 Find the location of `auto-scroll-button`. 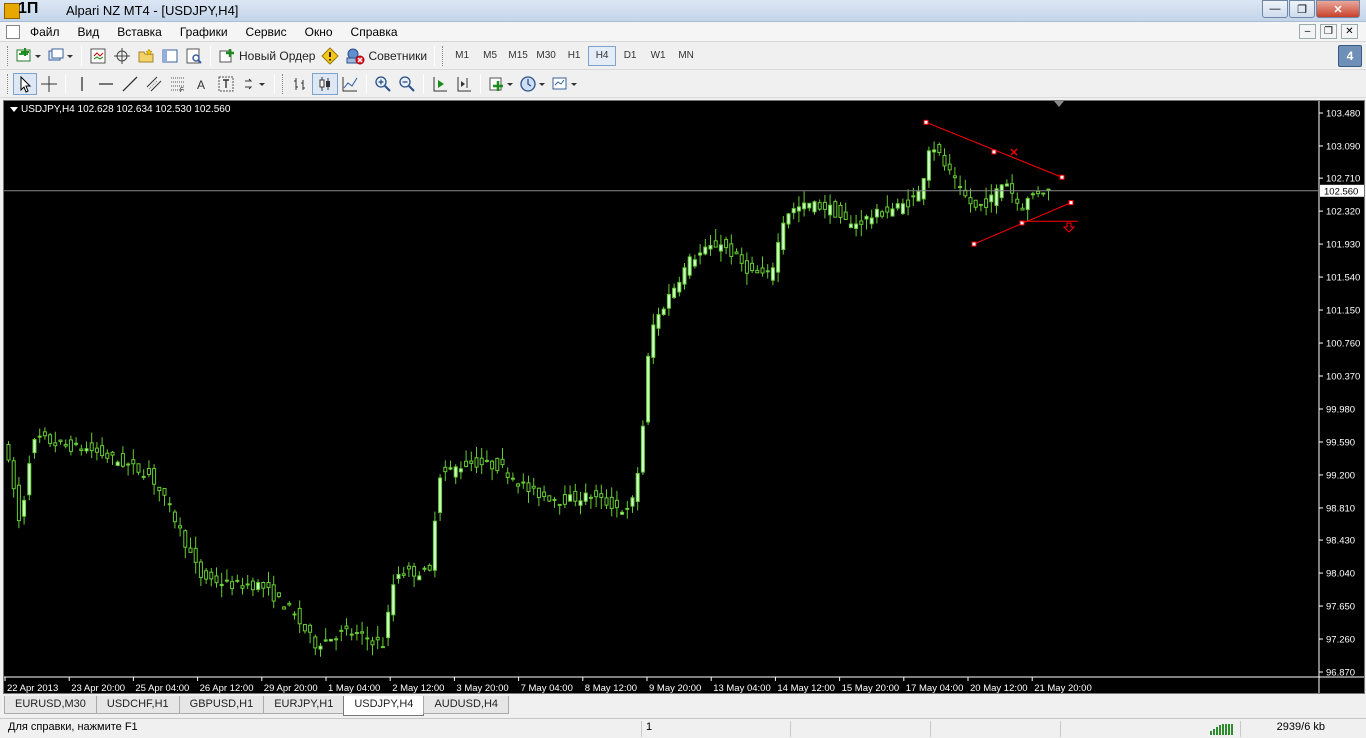

auto-scroll-button is located at coordinates (440, 84).